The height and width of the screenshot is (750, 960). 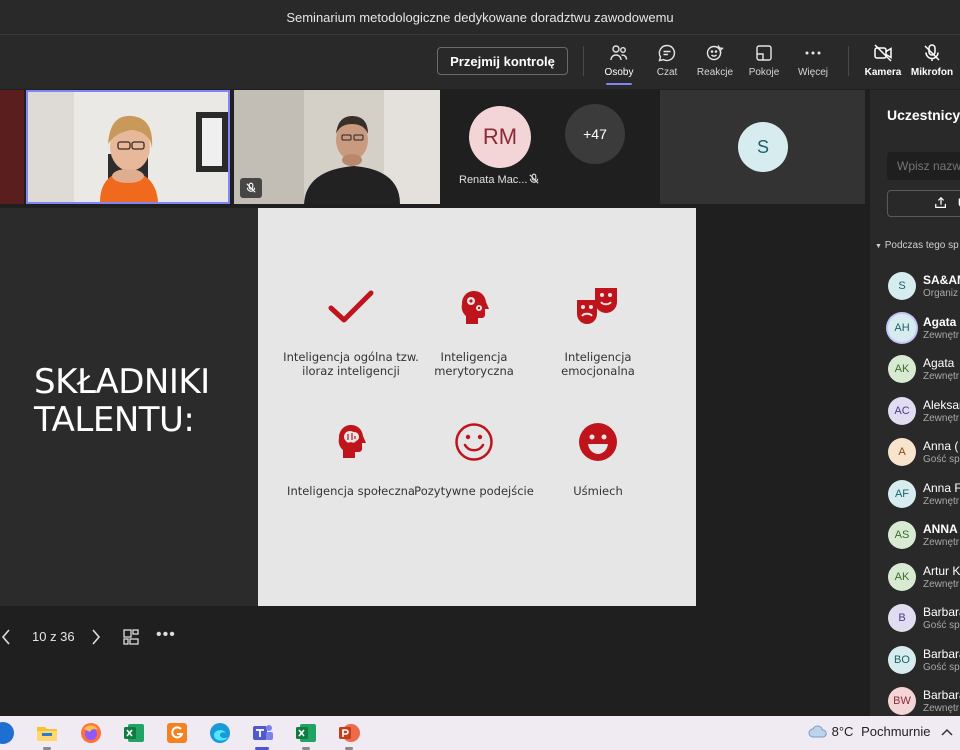 What do you see at coordinates (878, 246) in the screenshot?
I see `chevron-down-icon: ▼` at bounding box center [878, 246].